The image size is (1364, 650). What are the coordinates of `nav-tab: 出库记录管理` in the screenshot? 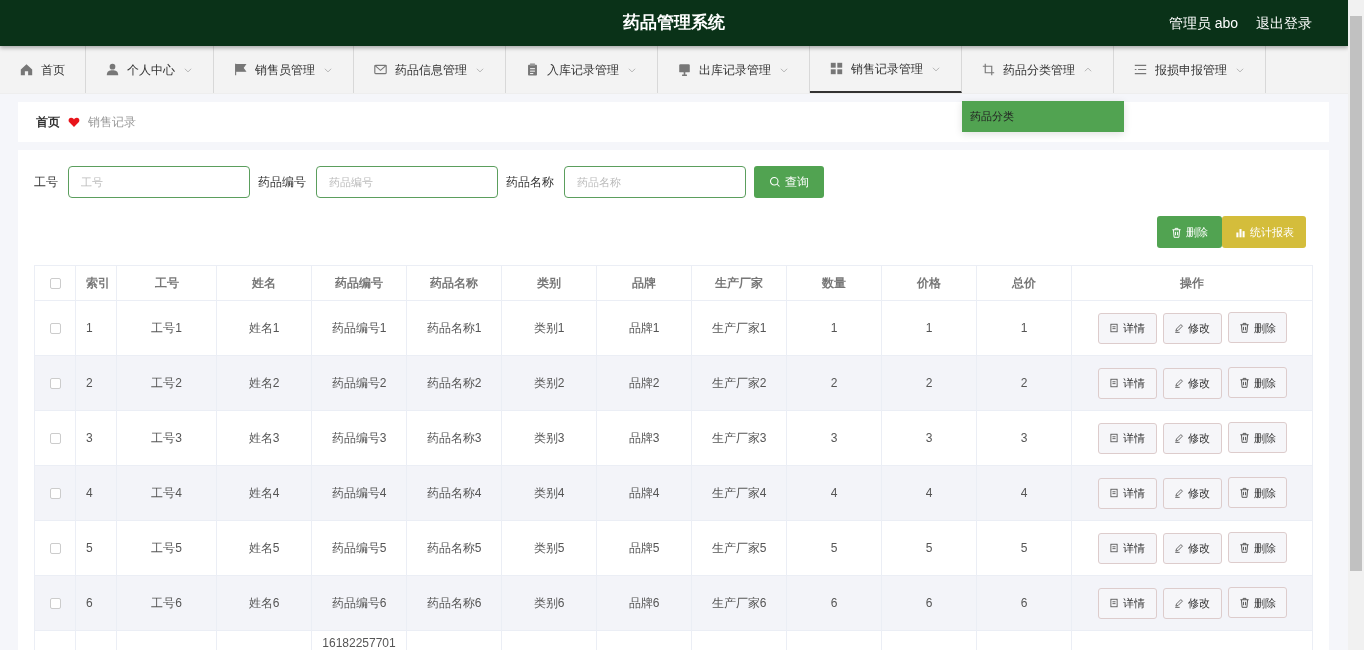 It's located at (734, 69).